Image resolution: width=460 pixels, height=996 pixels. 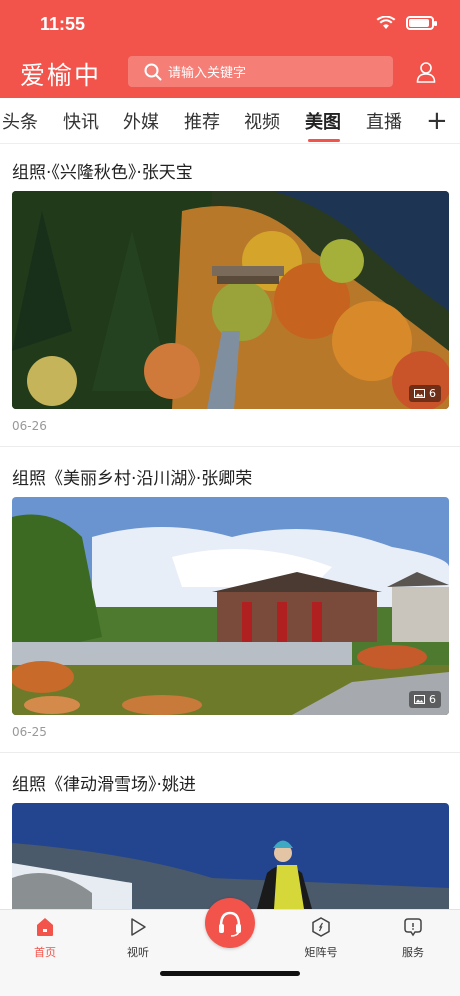 What do you see at coordinates (260, 71) in the screenshot?
I see `search-input: 请输入关键字` at bounding box center [260, 71].